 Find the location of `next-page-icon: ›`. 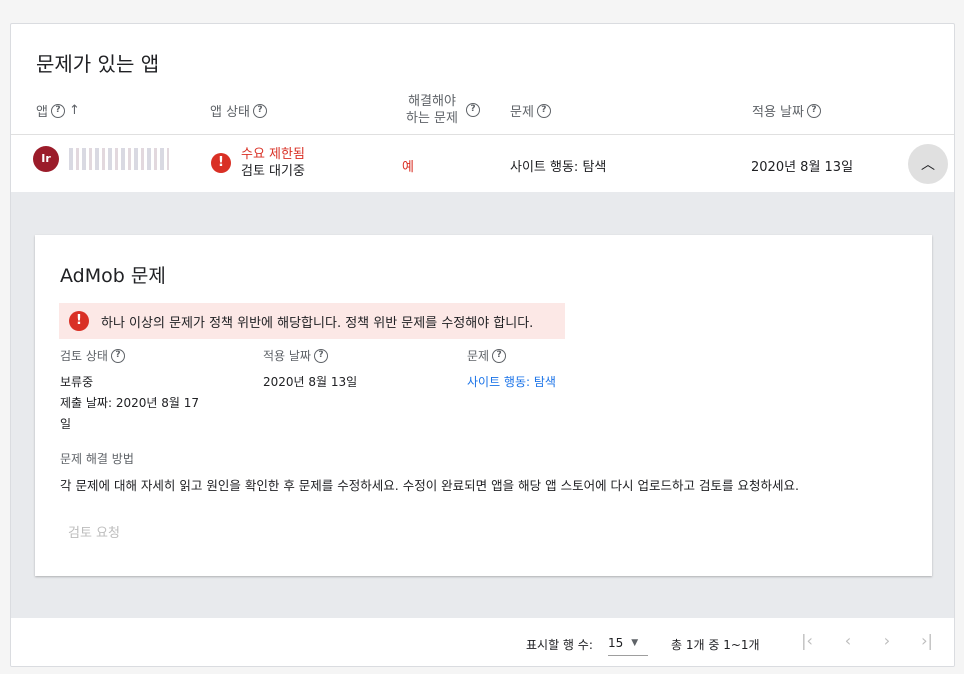

next-page-icon: › is located at coordinates (887, 640).